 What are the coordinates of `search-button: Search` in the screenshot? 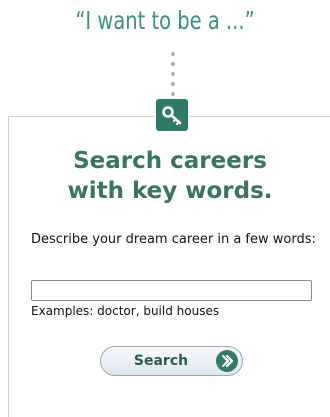 It's located at (171, 361).